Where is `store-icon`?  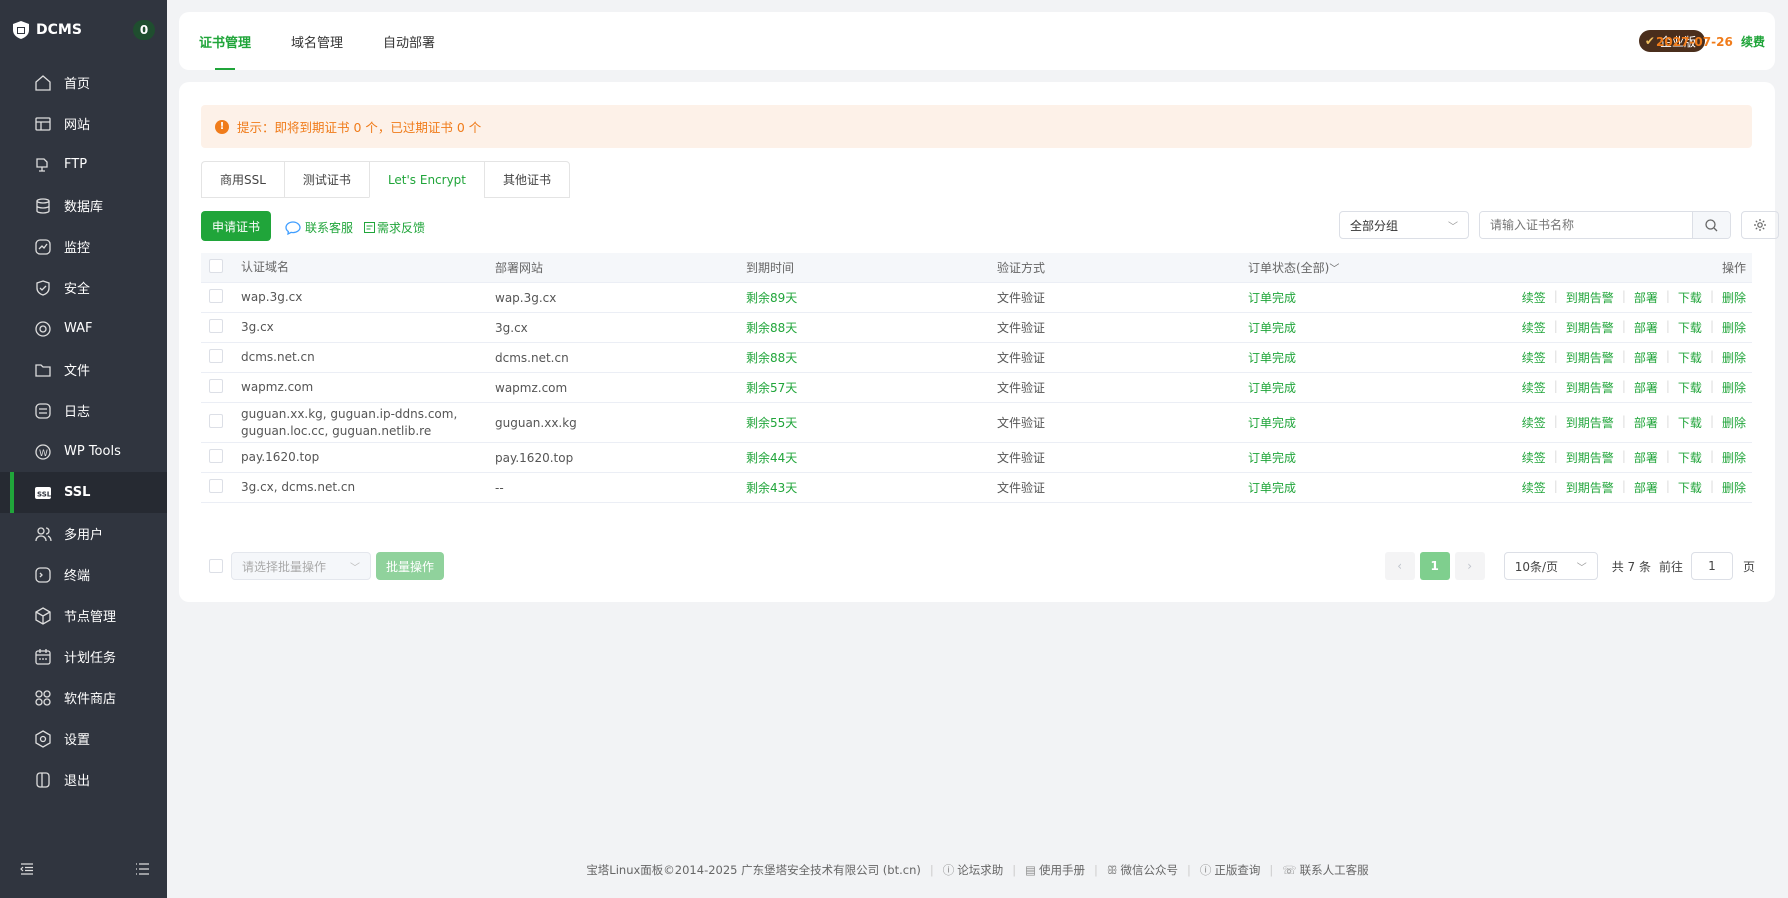 store-icon is located at coordinates (43, 698).